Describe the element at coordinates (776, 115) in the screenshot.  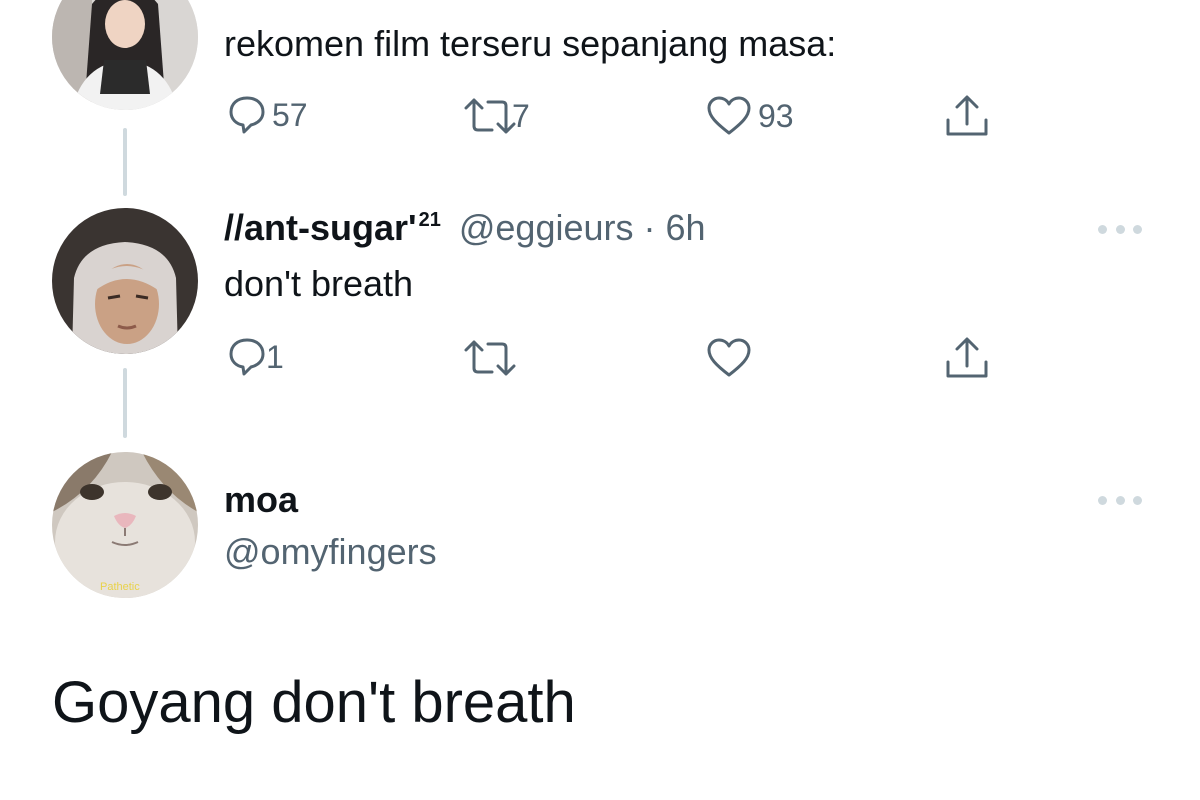
I see `like-count: 93` at that location.